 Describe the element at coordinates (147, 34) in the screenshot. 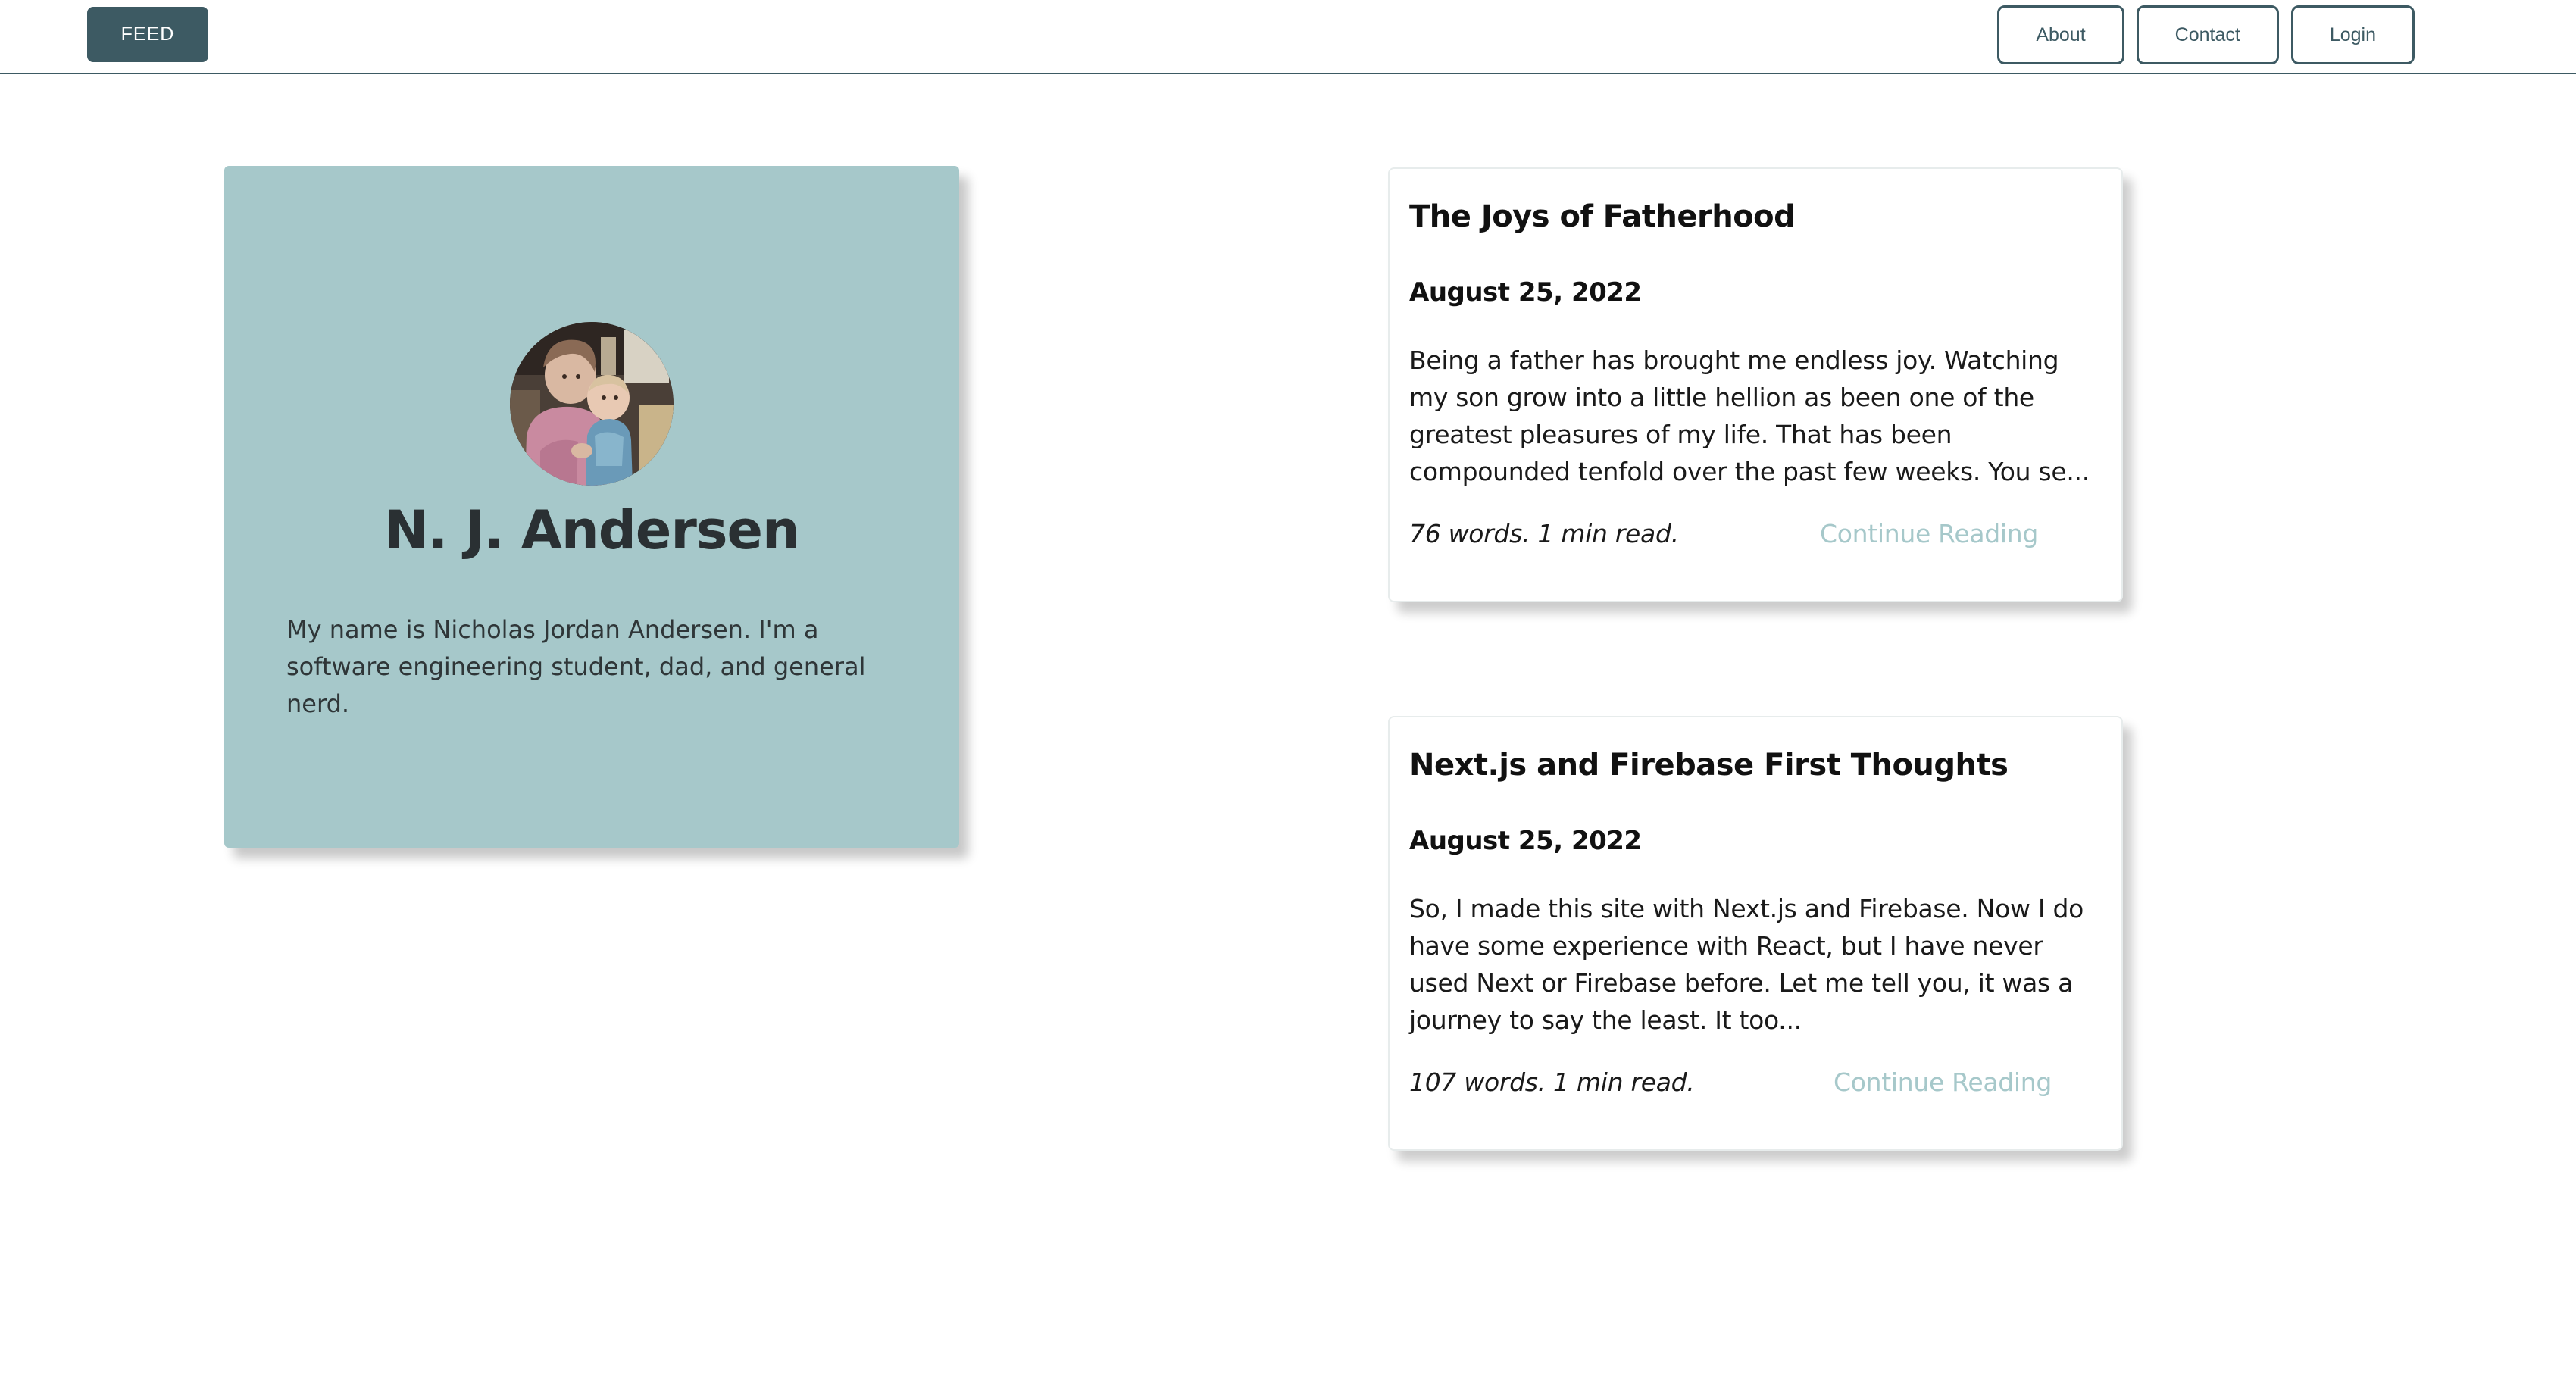

I see `feed-button: FEED` at that location.